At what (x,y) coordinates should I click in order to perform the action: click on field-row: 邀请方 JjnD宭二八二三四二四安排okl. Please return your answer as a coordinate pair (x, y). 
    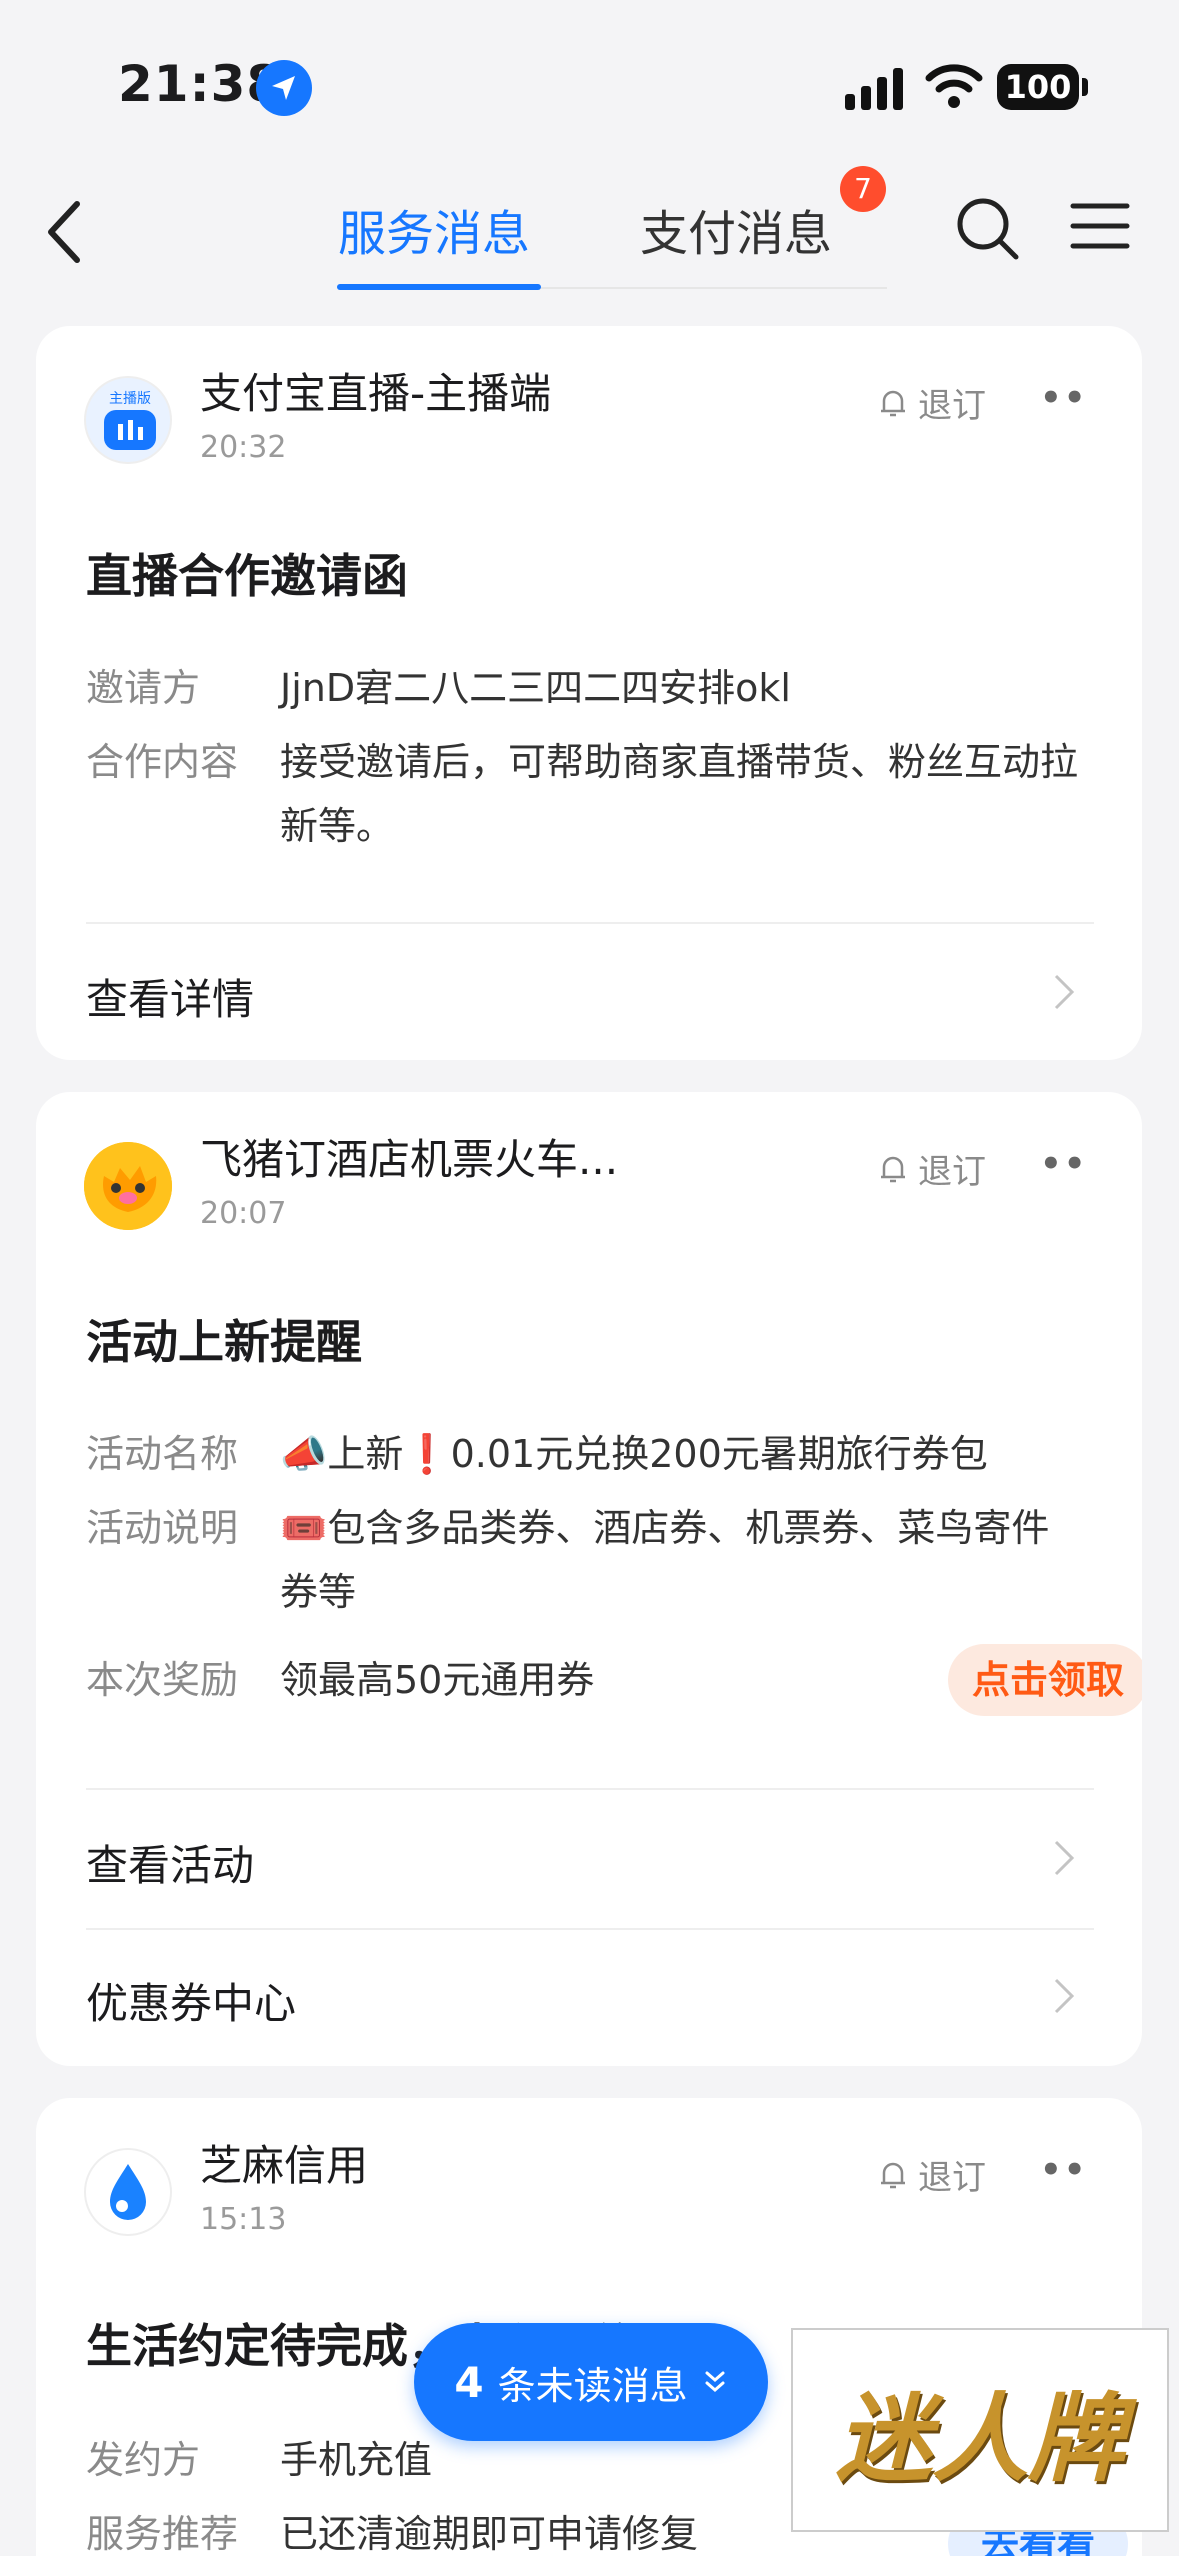
    Looking at the image, I should click on (591, 688).